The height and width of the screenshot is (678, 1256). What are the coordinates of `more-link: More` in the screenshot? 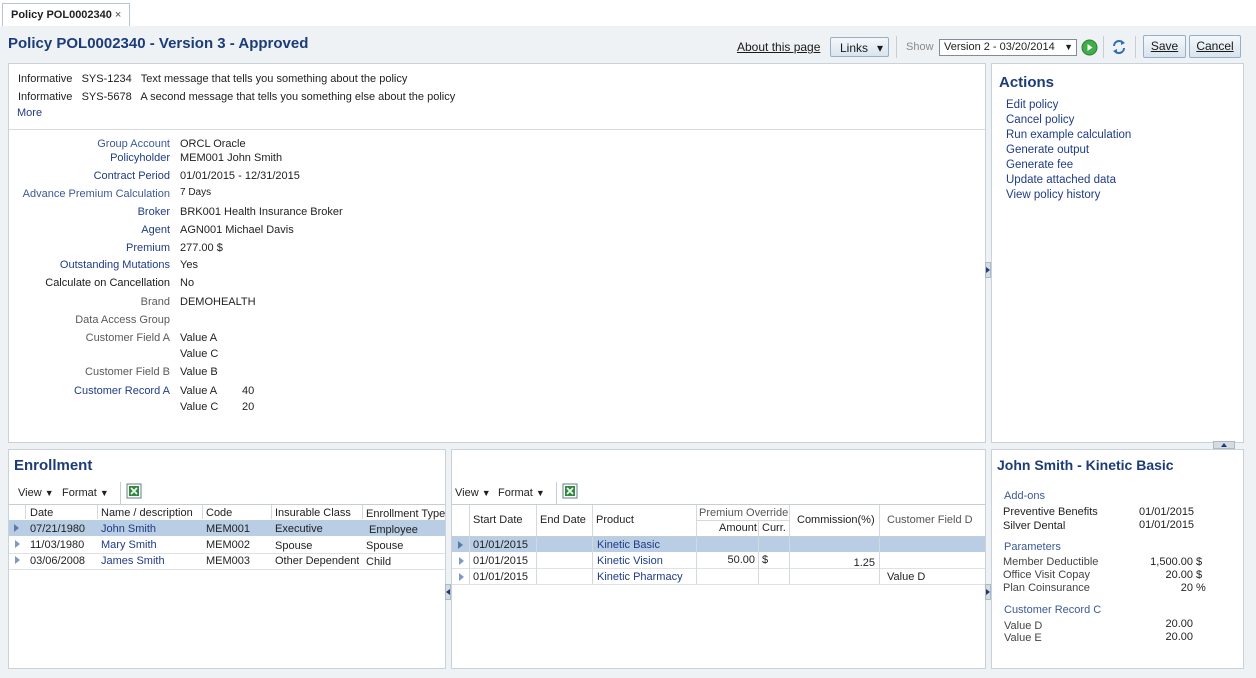 It's located at (29, 113).